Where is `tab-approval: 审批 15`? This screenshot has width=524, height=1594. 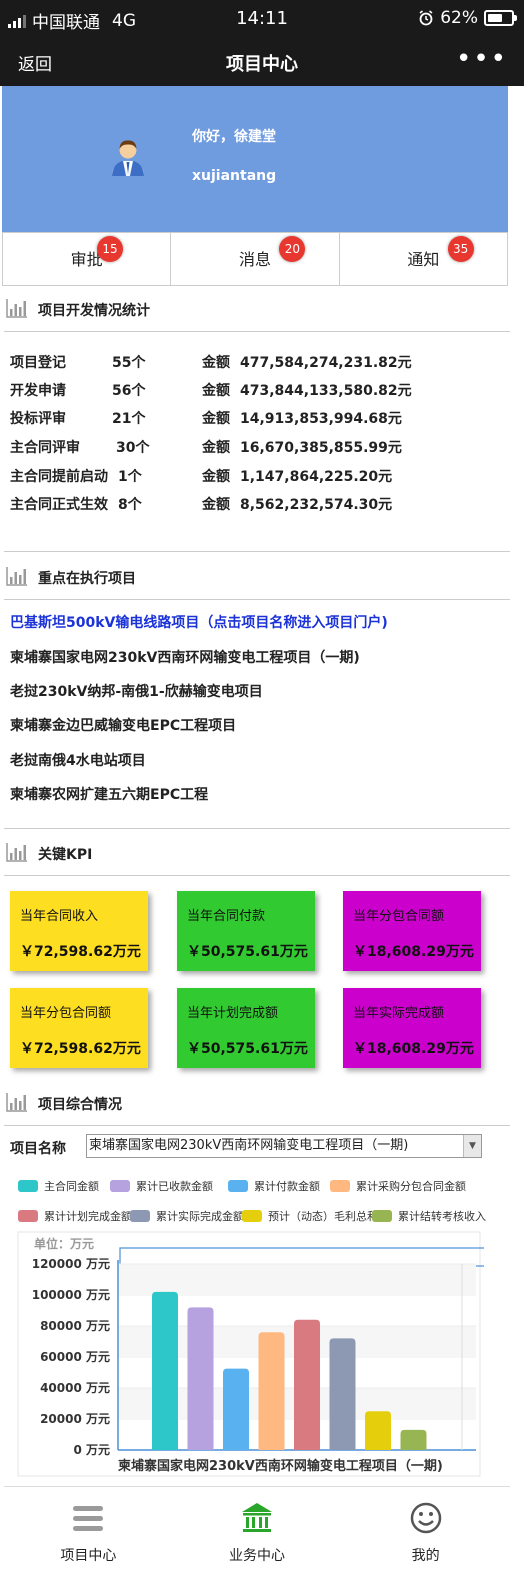 tab-approval: 审批 15 is located at coordinates (87, 259).